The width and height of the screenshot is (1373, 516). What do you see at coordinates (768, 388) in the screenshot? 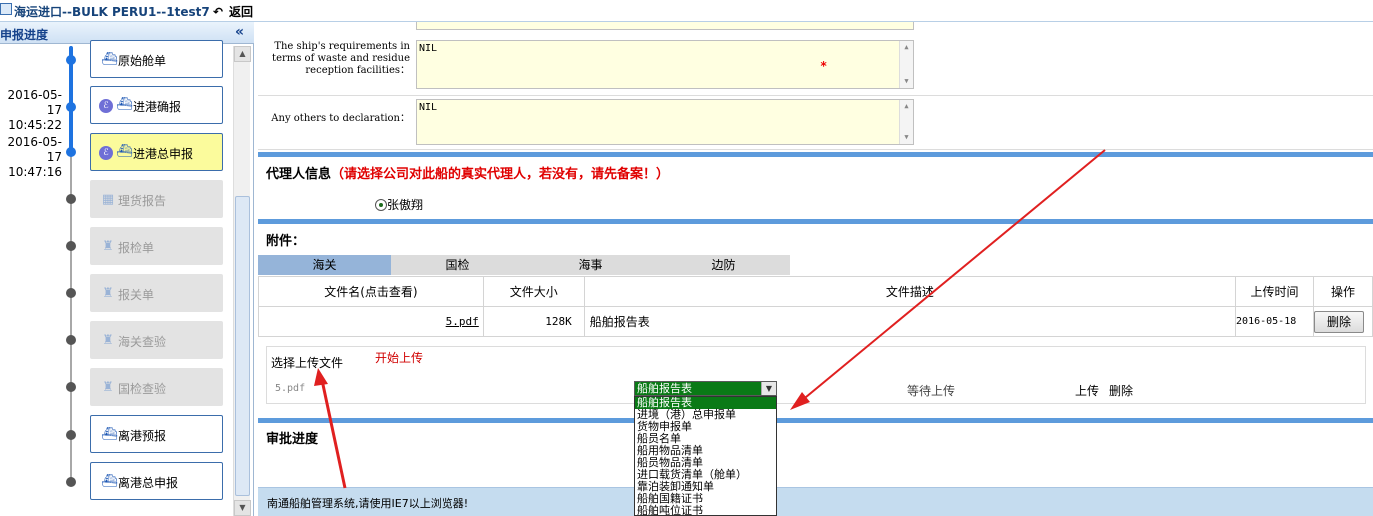
I see `chevron-down-icon: ▼` at bounding box center [768, 388].